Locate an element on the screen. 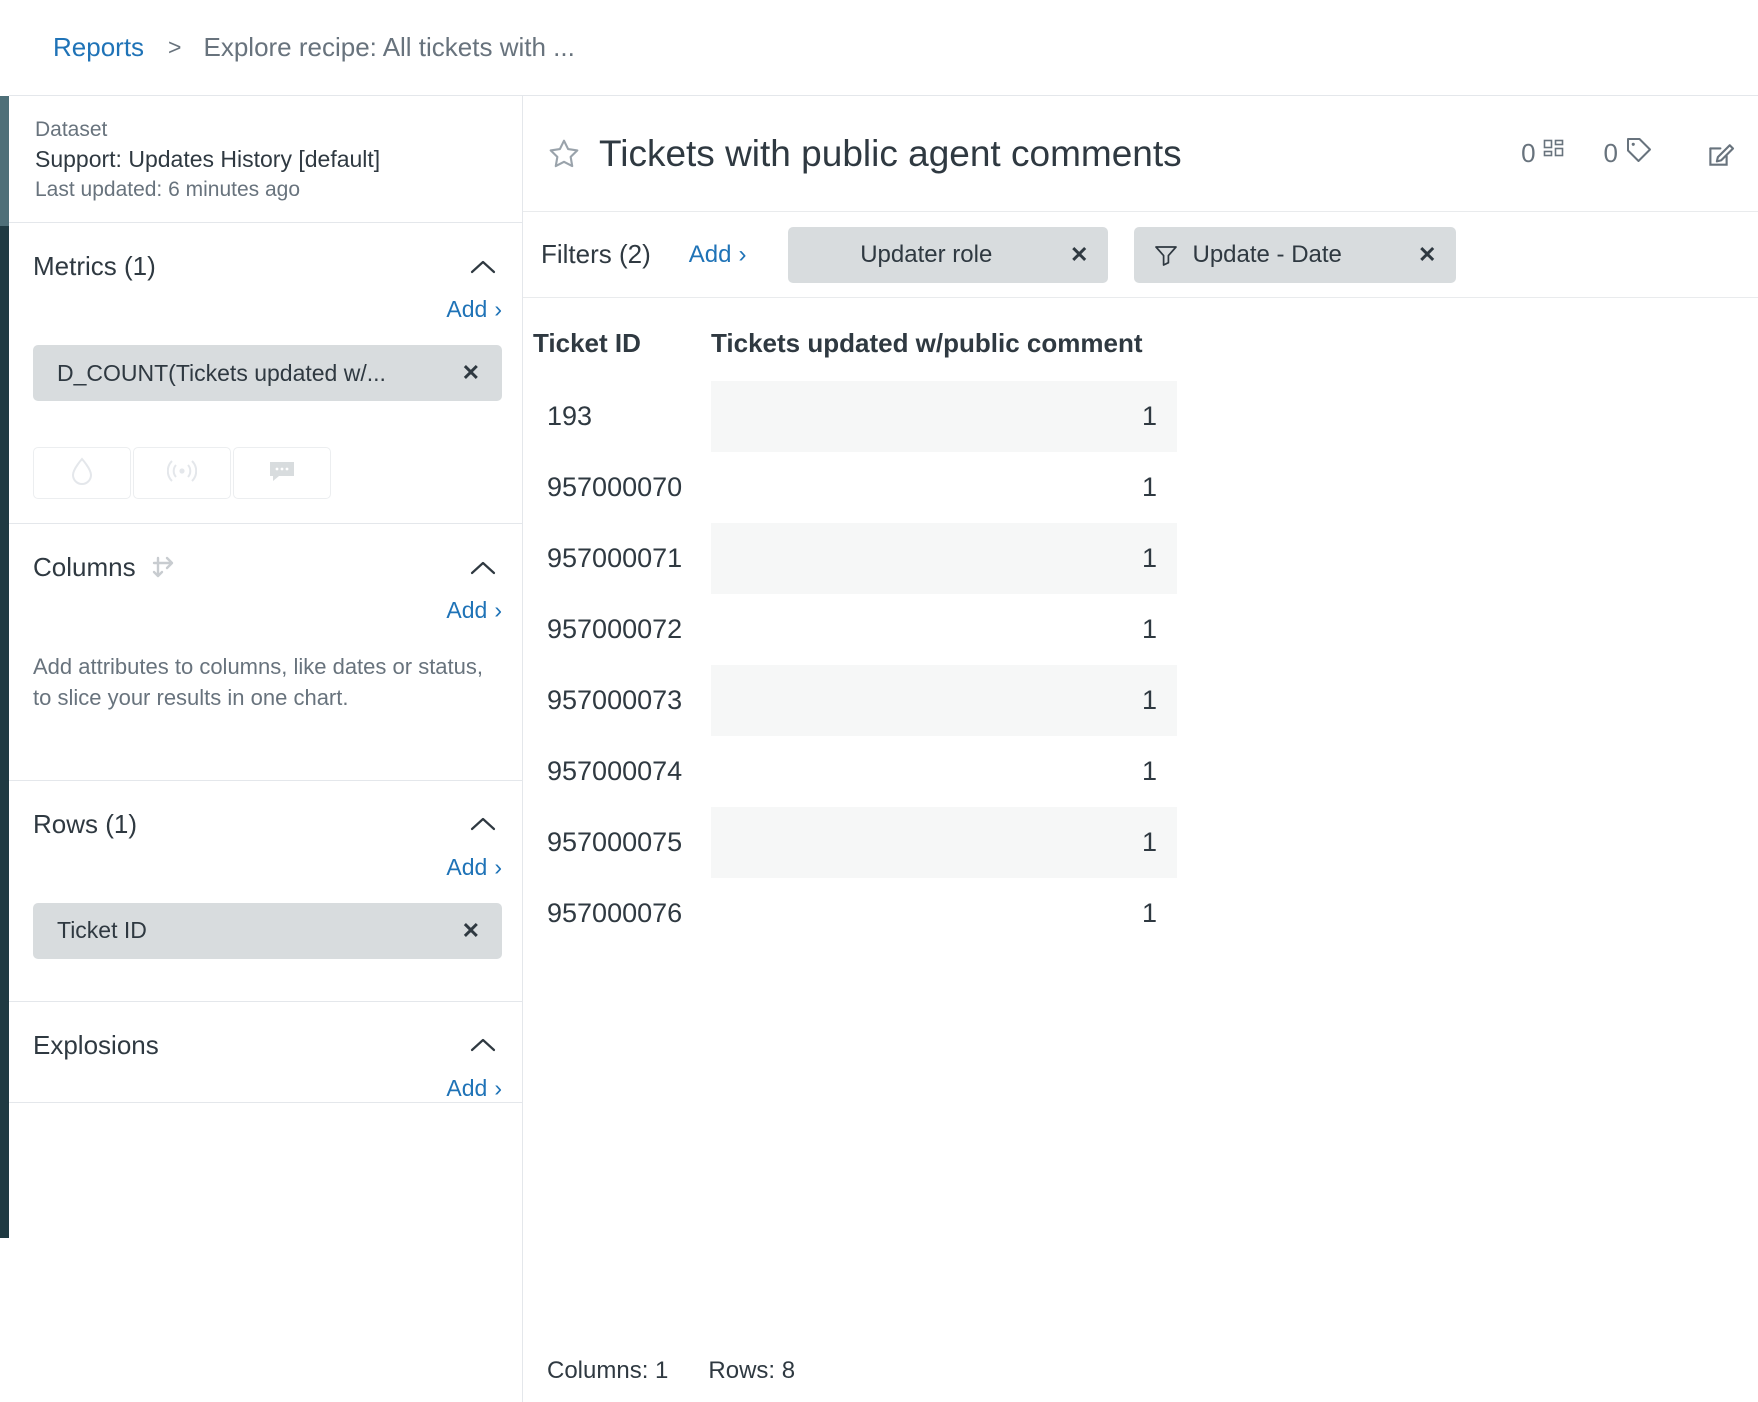 This screenshot has height=1402, width=1758. filter-chip-updater-role-label: Updater role is located at coordinates (926, 254).